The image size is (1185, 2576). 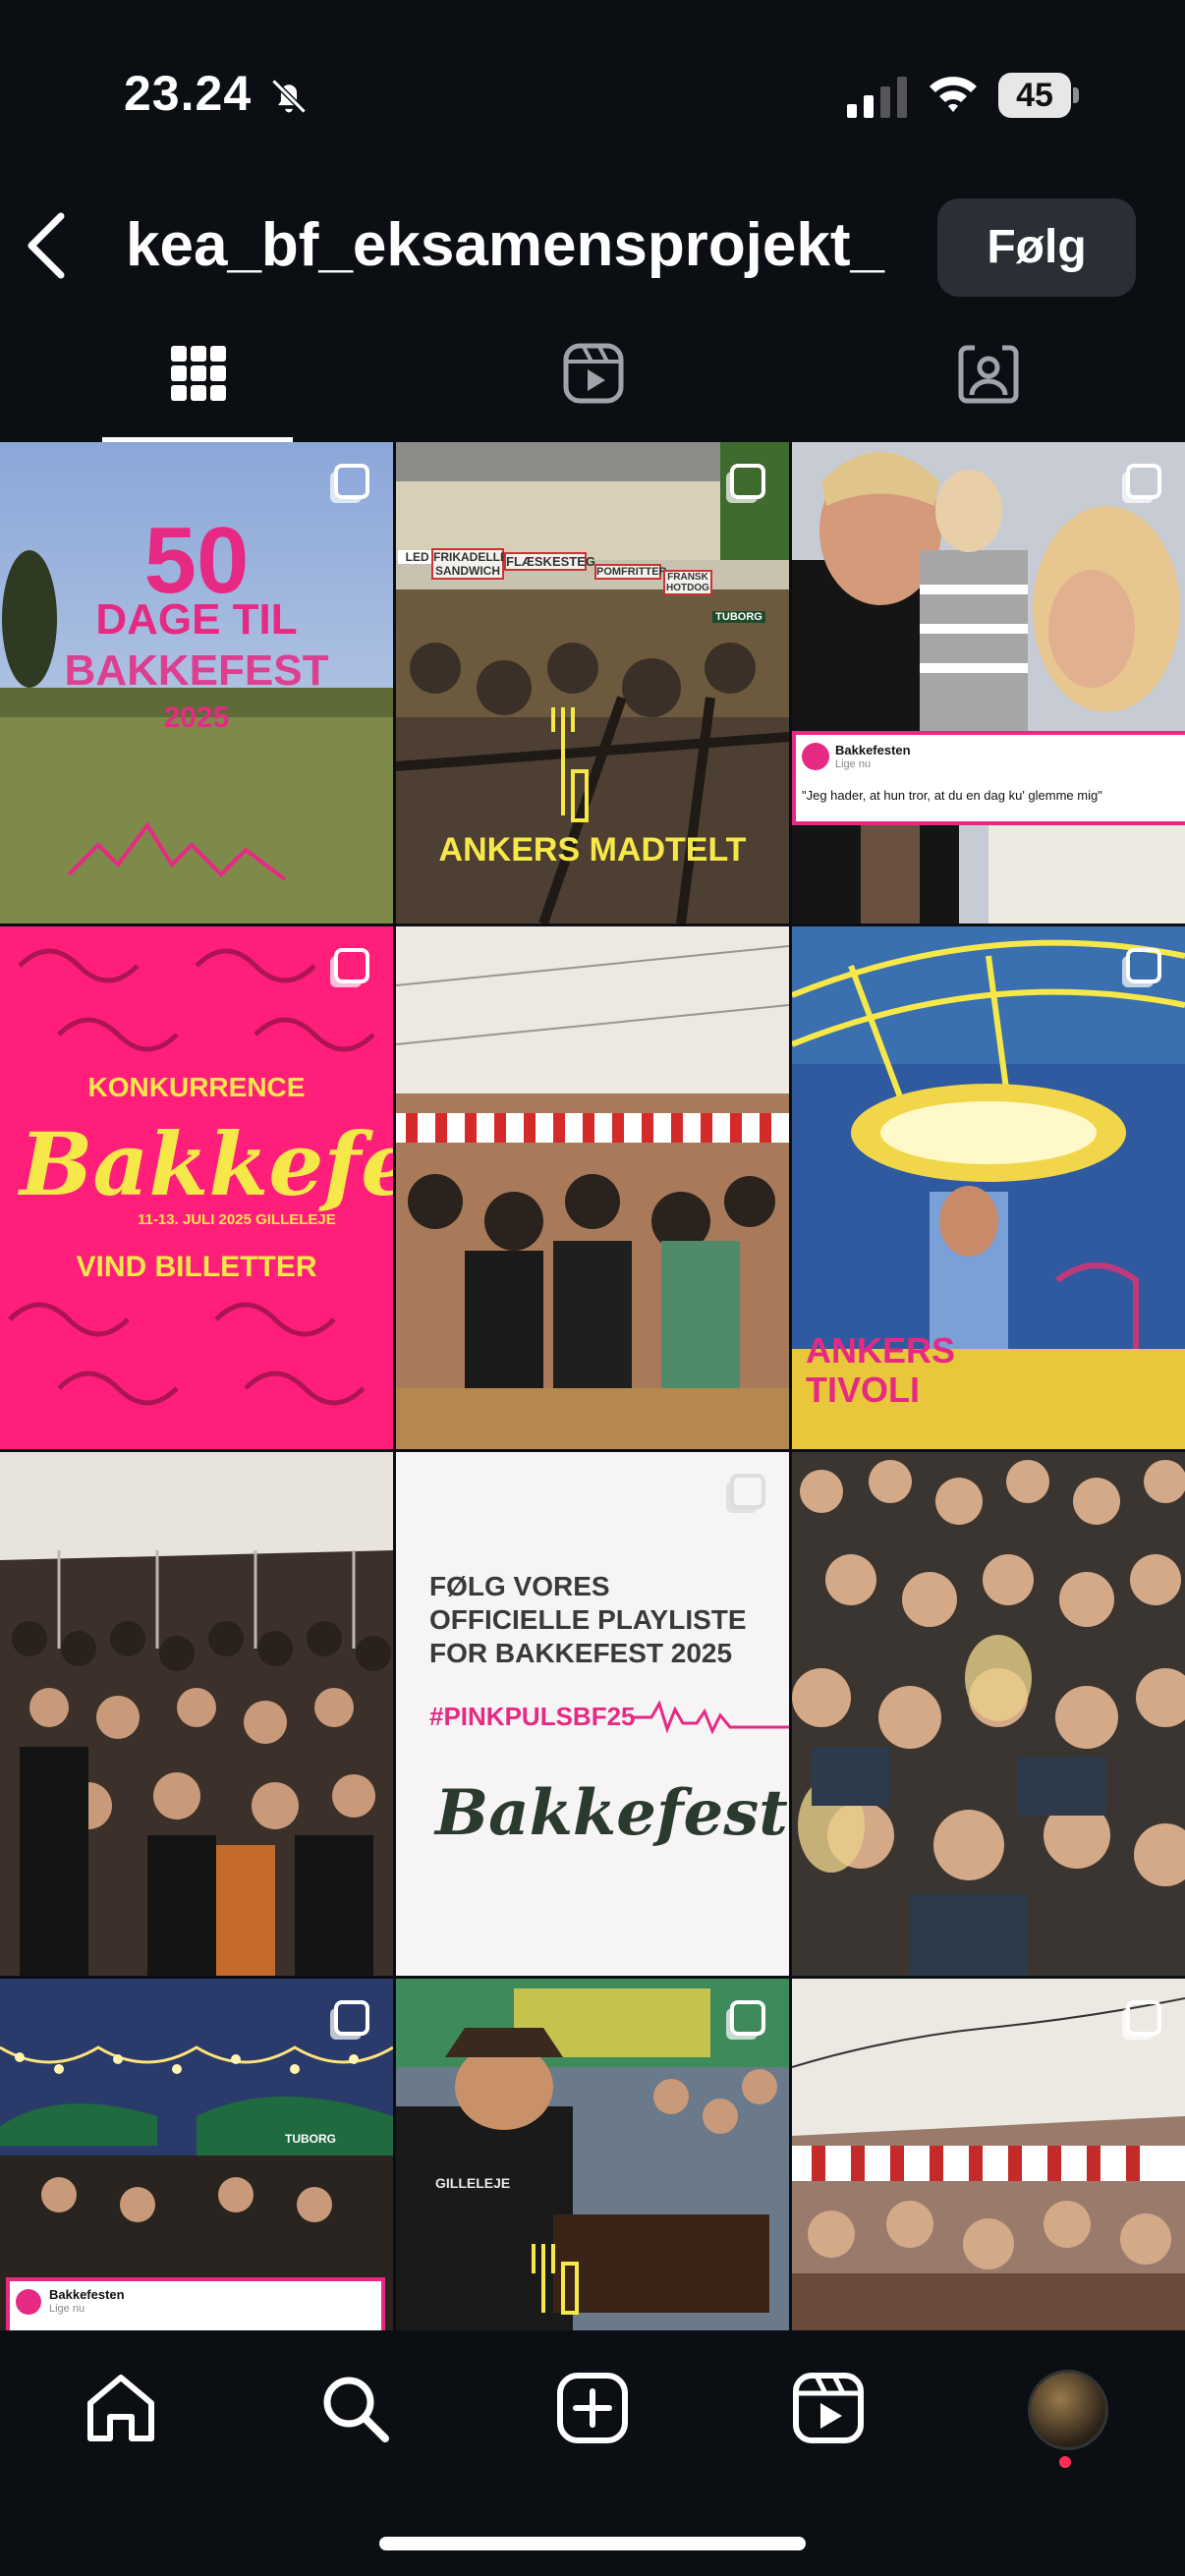 What do you see at coordinates (592, 2453) in the screenshot?
I see `bottom-navigation` at bounding box center [592, 2453].